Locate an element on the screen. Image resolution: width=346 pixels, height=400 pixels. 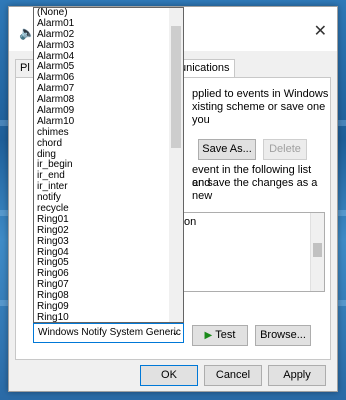
events-scrollbar-thumb is located at coordinates (317, 250).